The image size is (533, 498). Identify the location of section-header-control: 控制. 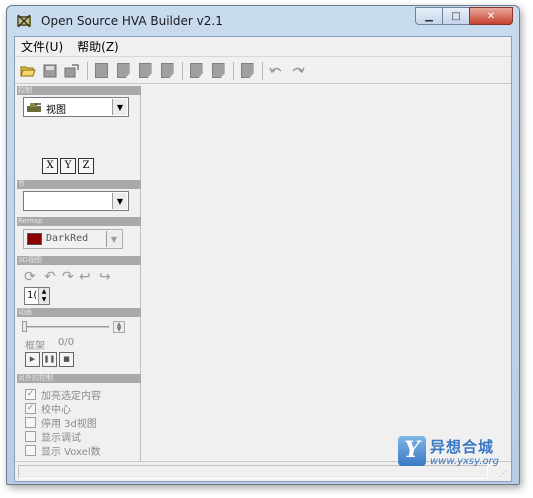
(79, 90).